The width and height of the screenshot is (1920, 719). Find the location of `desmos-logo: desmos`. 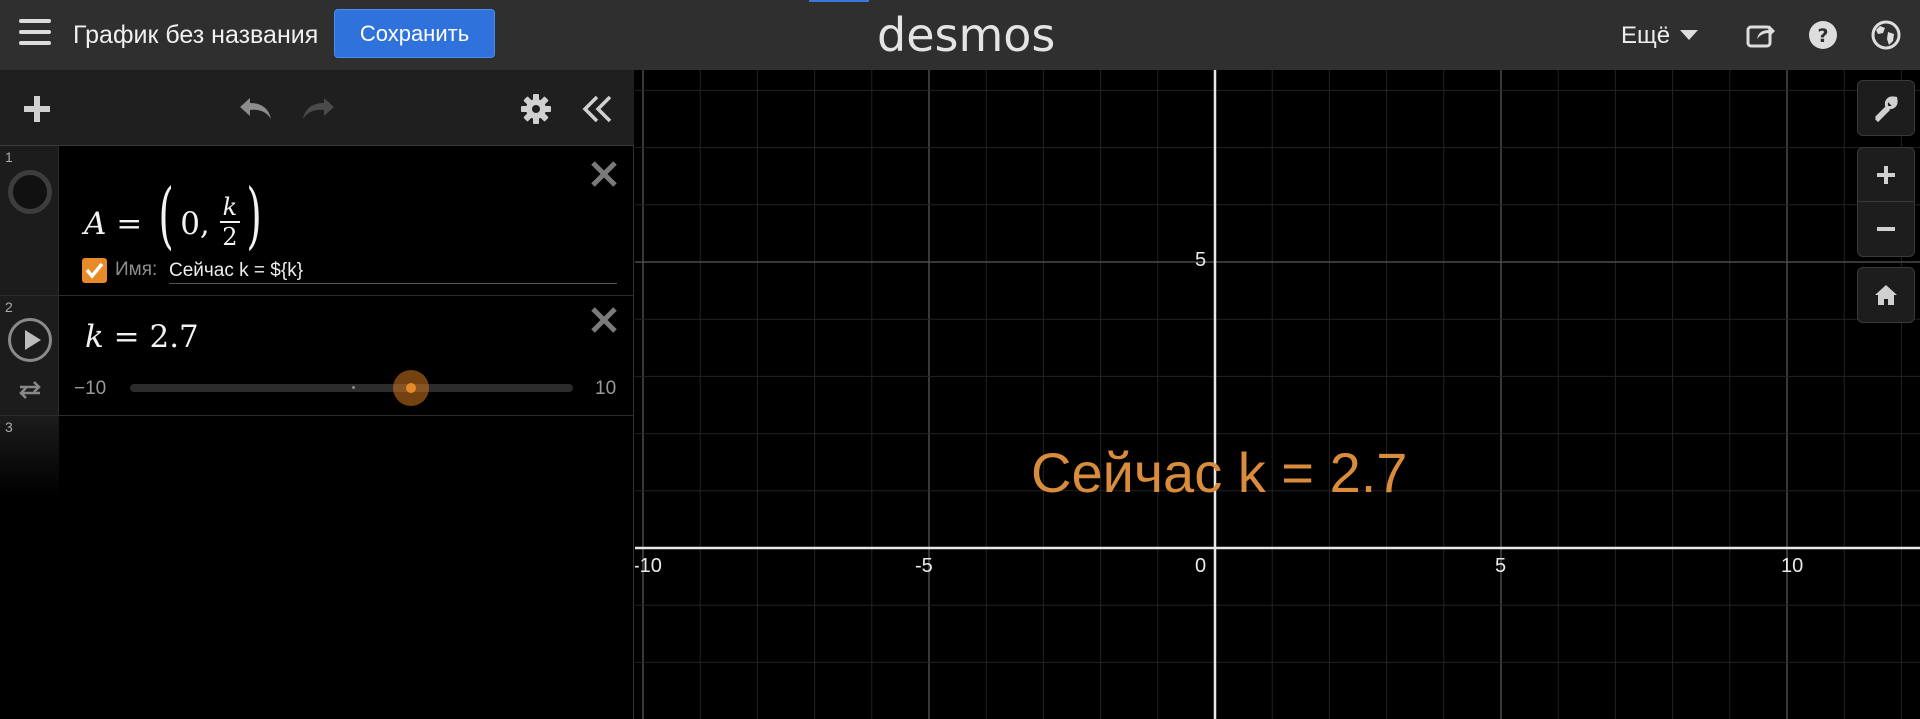

desmos-logo: desmos is located at coordinates (966, 35).